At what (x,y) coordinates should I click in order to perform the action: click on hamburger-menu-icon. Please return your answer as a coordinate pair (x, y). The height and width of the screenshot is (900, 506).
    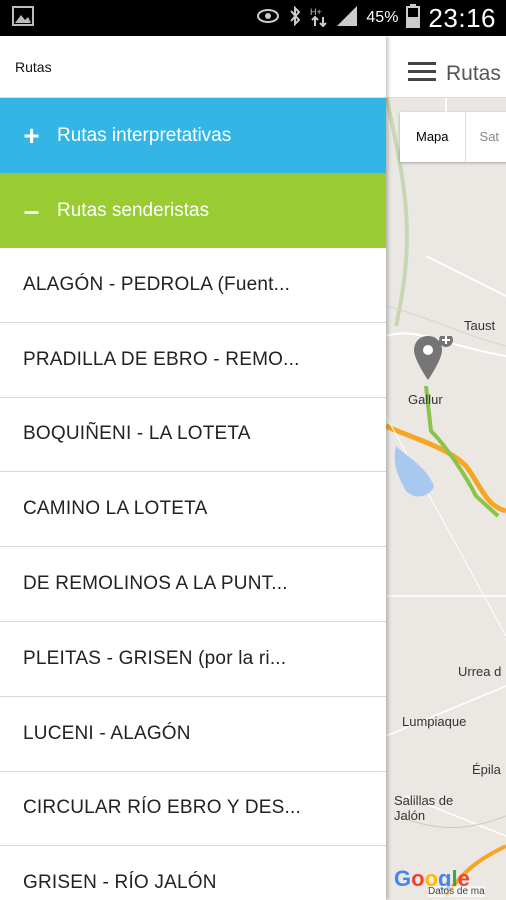
    Looking at the image, I should click on (422, 72).